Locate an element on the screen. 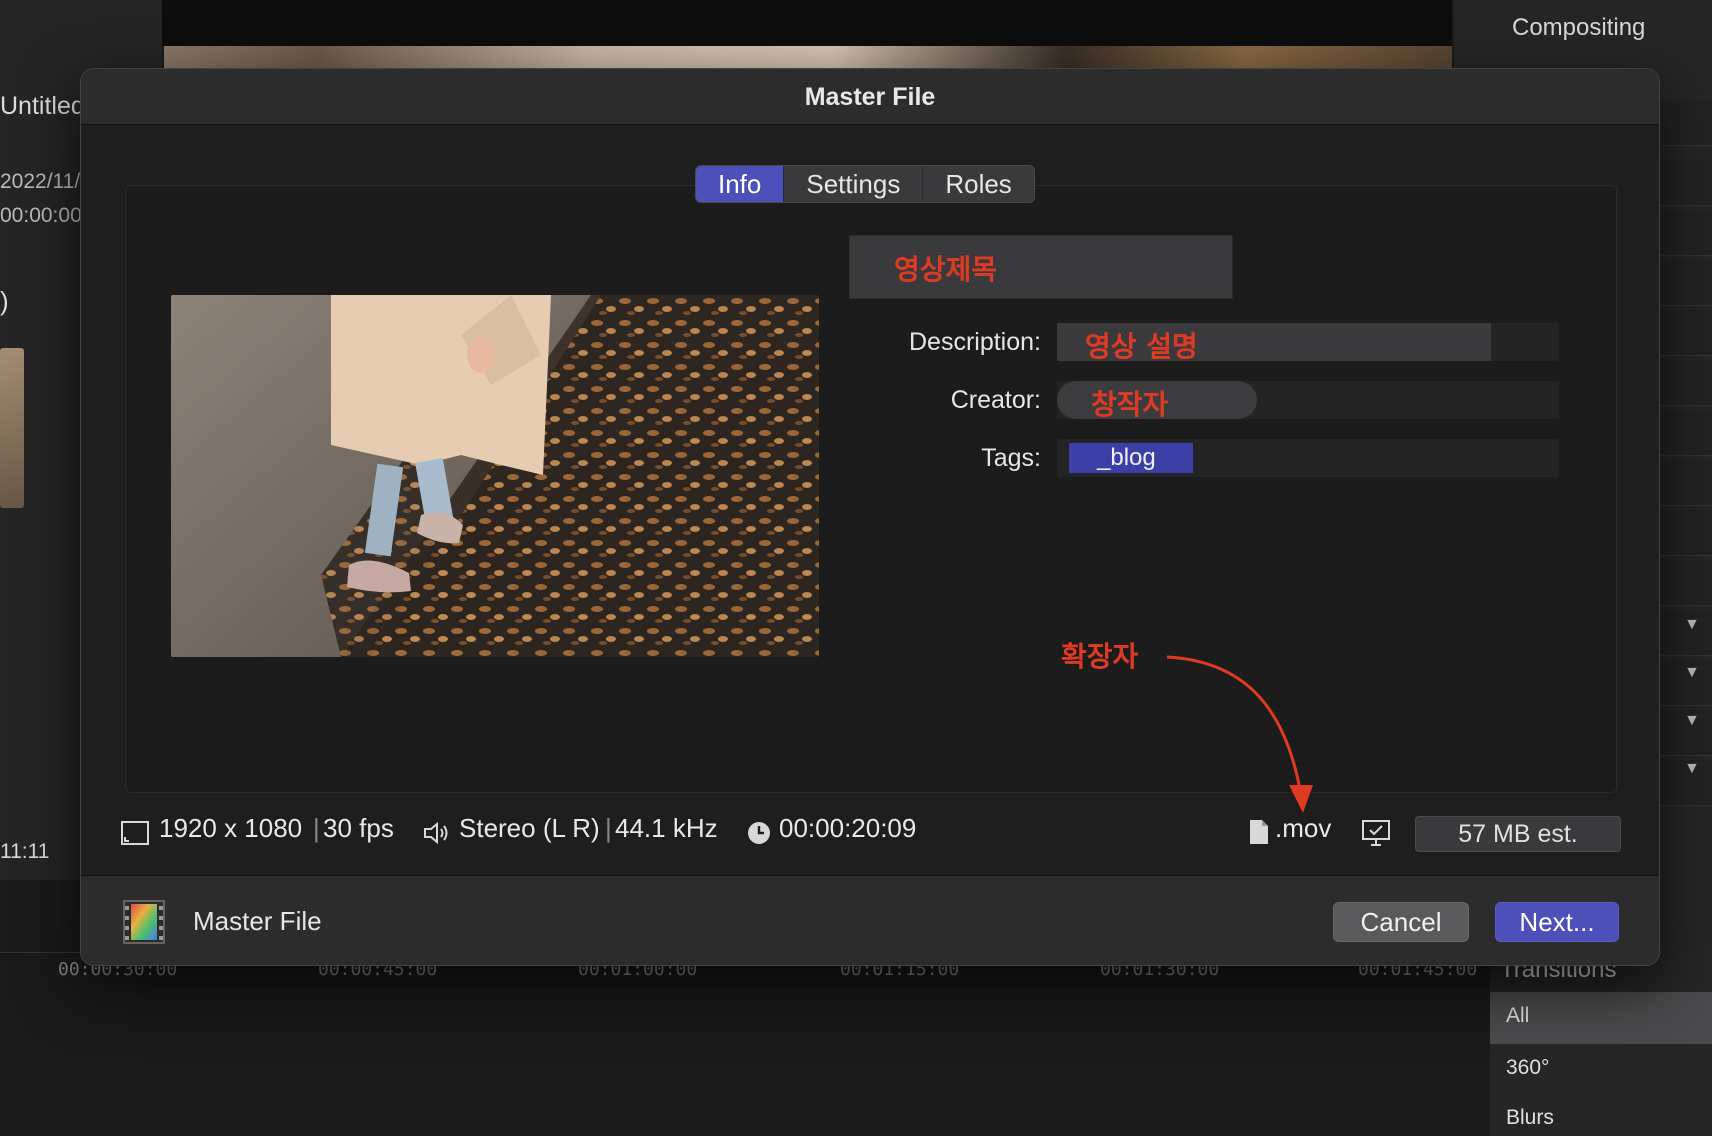 This screenshot has height=1136, width=1712. description-field: 영상 설명 is located at coordinates (1274, 343).